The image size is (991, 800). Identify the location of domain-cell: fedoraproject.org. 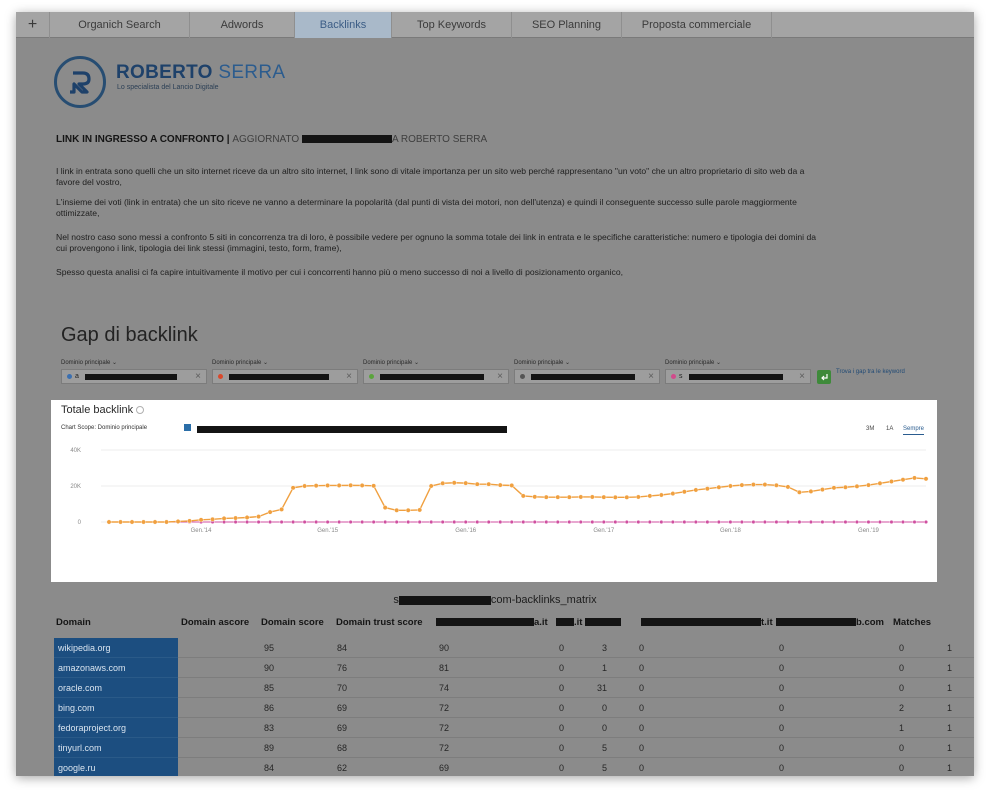
(116, 728).